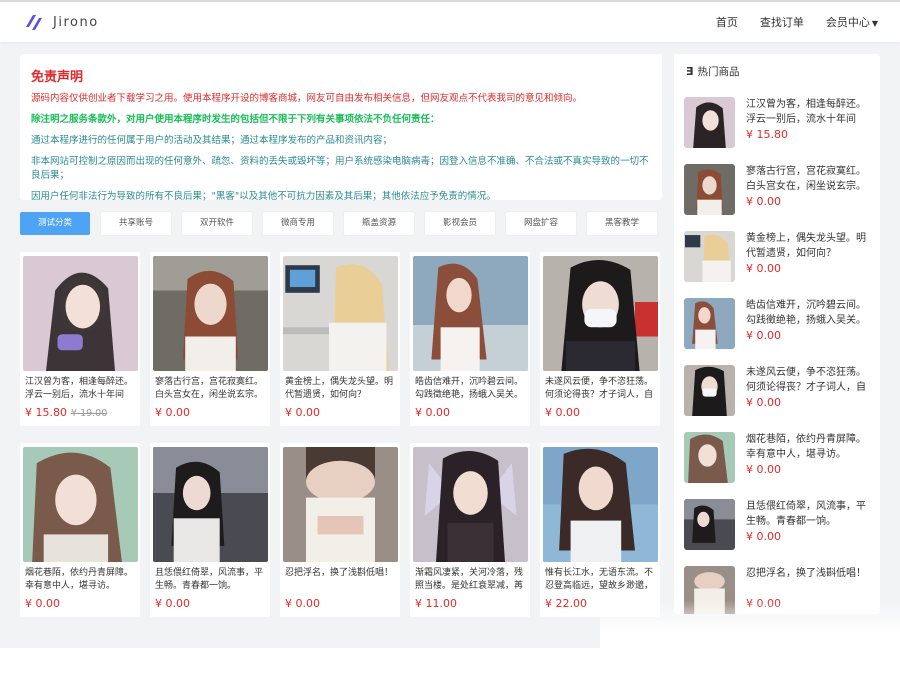  What do you see at coordinates (340, 389) in the screenshot?
I see `product-title: 黄金榜上，偶失龙头望。明代暂遗贤，如何向？` at bounding box center [340, 389].